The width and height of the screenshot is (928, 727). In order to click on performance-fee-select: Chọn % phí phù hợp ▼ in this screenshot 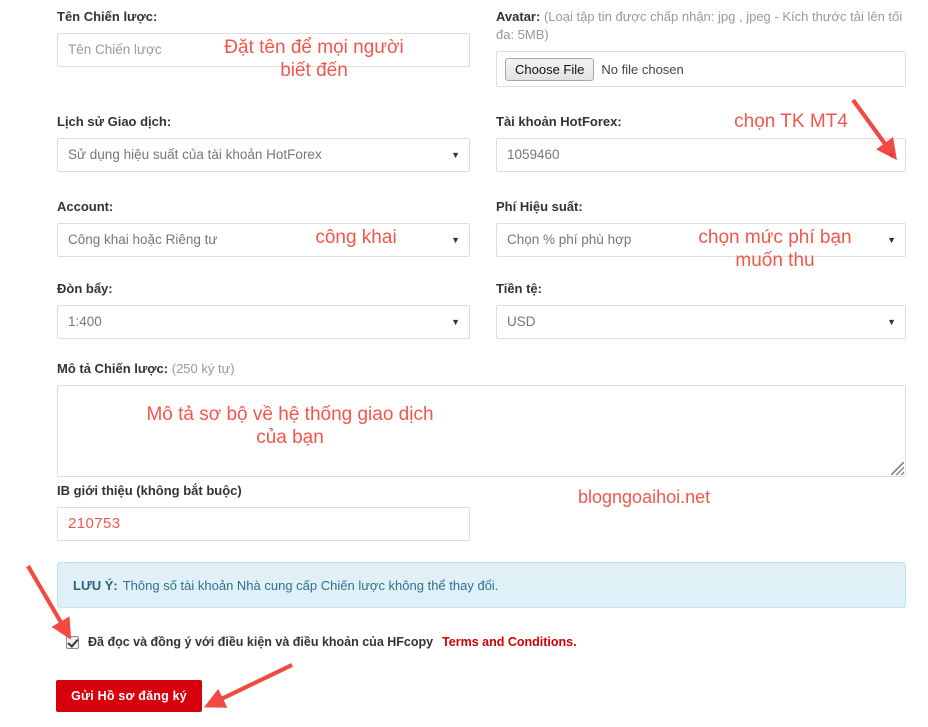, I will do `click(701, 240)`.